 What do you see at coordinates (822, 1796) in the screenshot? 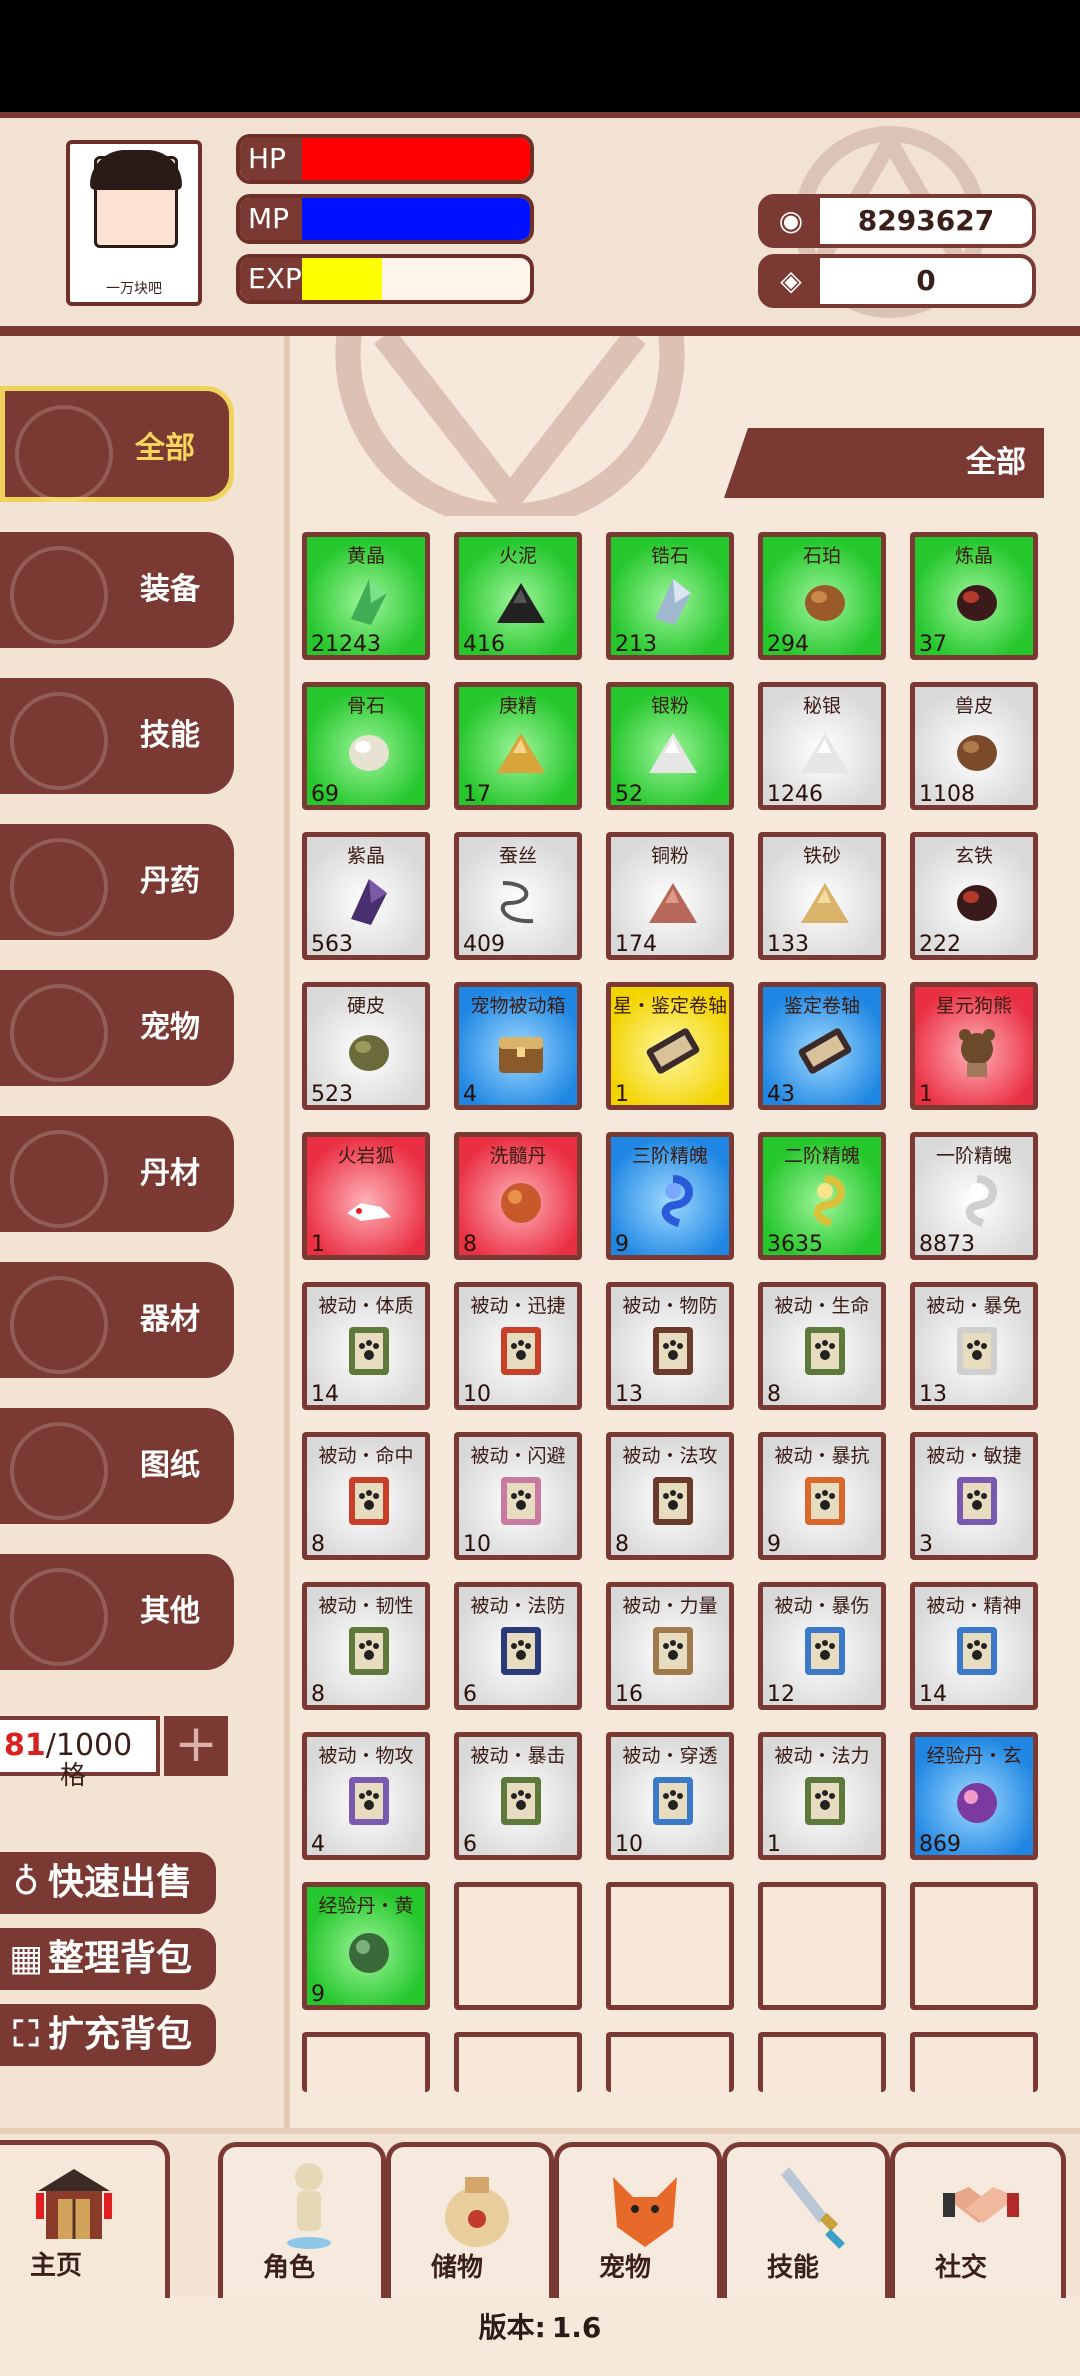
I see `item-slot: 被动・法力 1` at bounding box center [822, 1796].